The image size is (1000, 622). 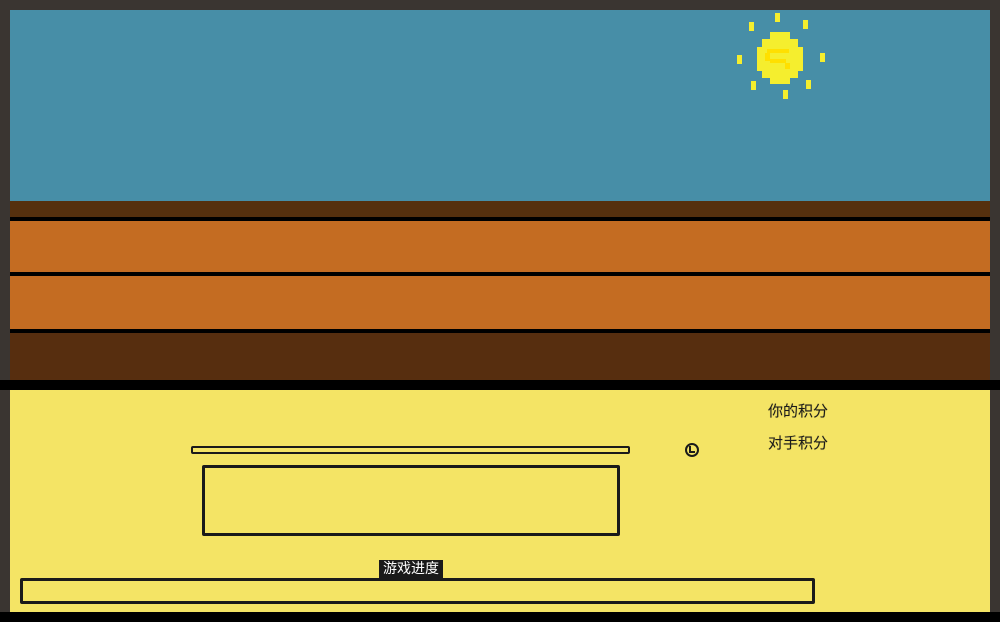 What do you see at coordinates (500, 209) in the screenshot?
I see `ground-top-band` at bounding box center [500, 209].